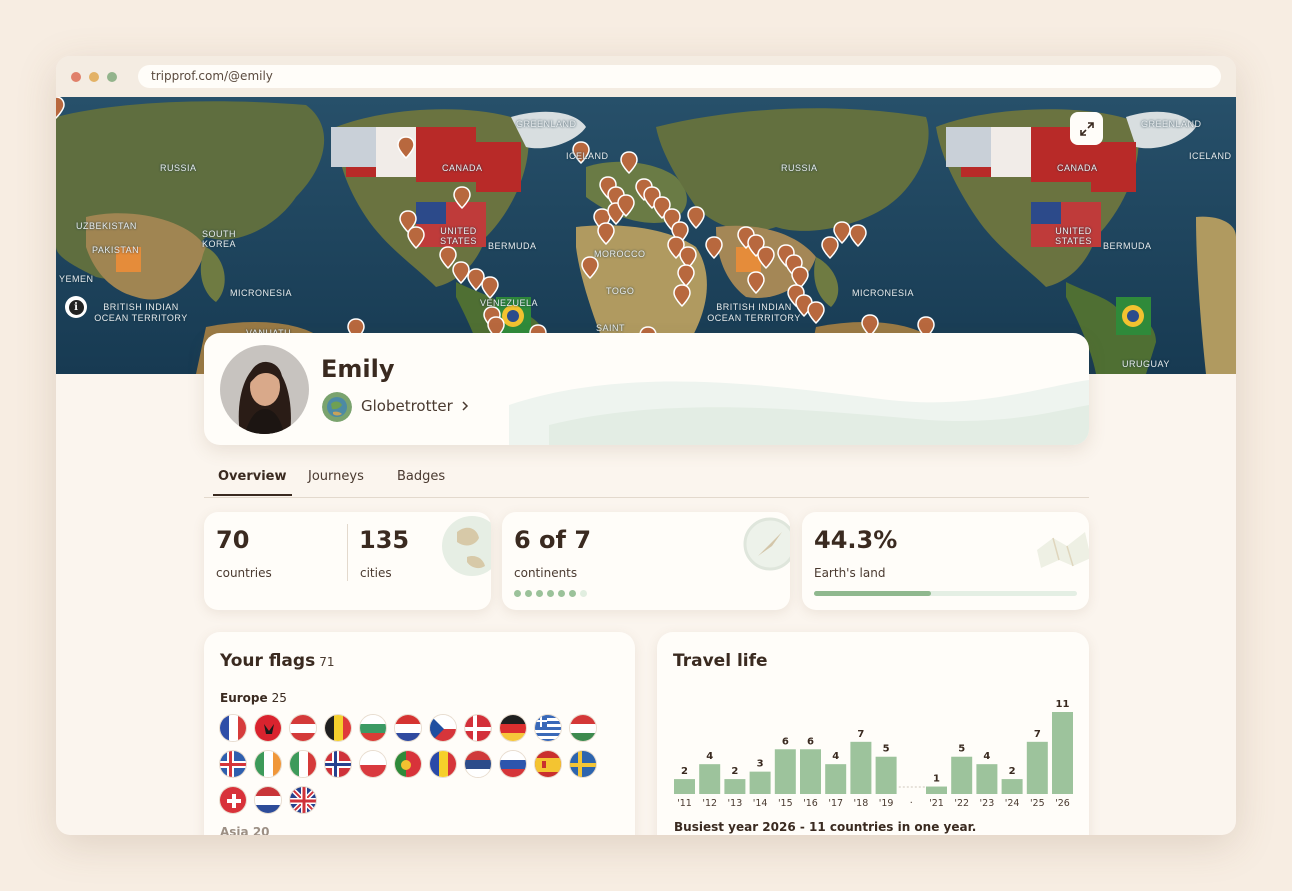 Image resolution: width=1292 pixels, height=891 pixels. What do you see at coordinates (338, 728) in the screenshot?
I see `flag-belgium` at bounding box center [338, 728].